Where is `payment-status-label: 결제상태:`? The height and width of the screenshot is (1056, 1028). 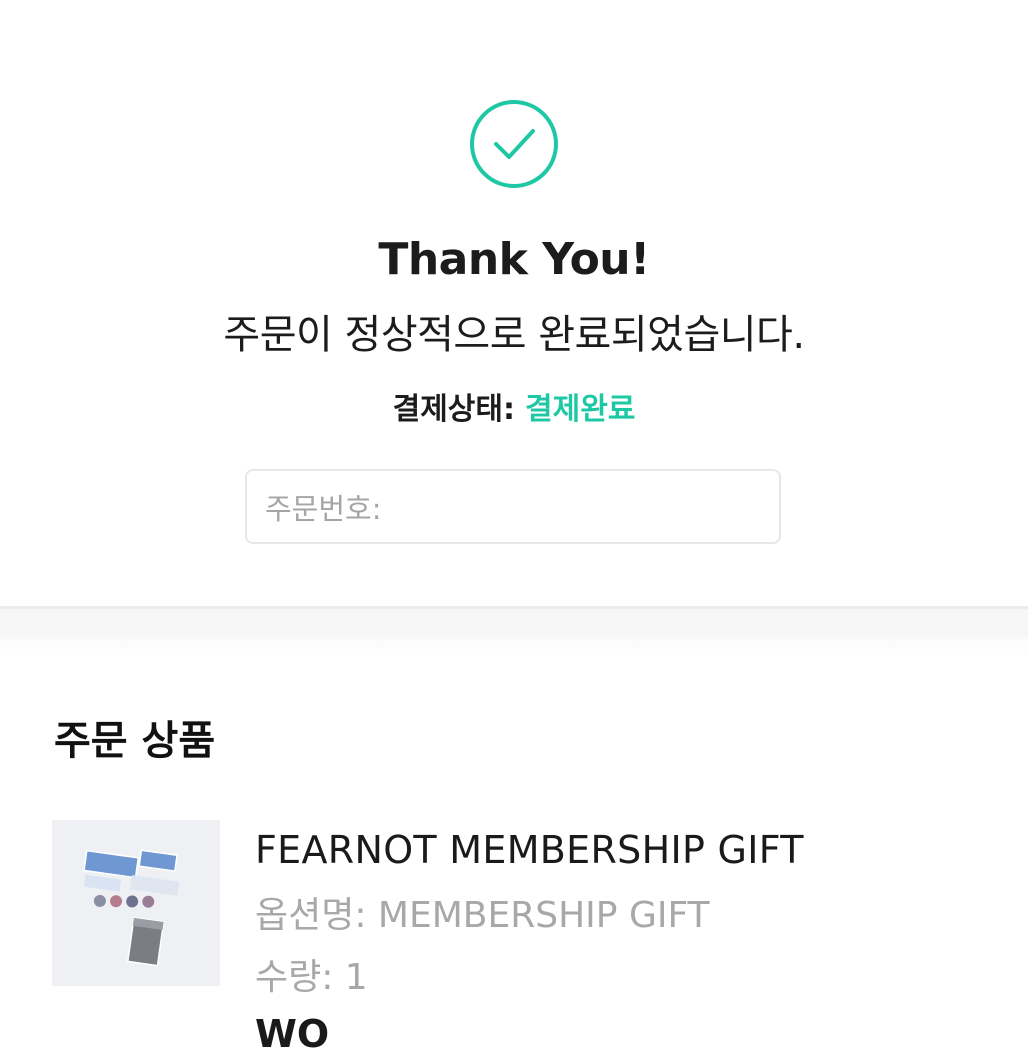
payment-status-label: 결제상태: is located at coordinates (453, 409).